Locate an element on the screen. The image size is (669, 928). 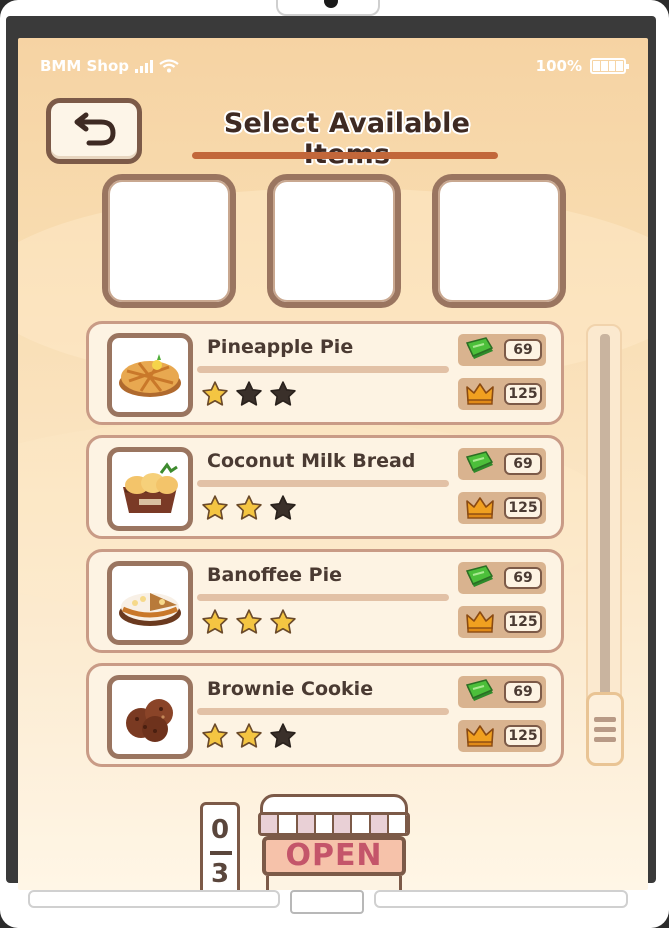
camera-notch is located at coordinates (328, 8).